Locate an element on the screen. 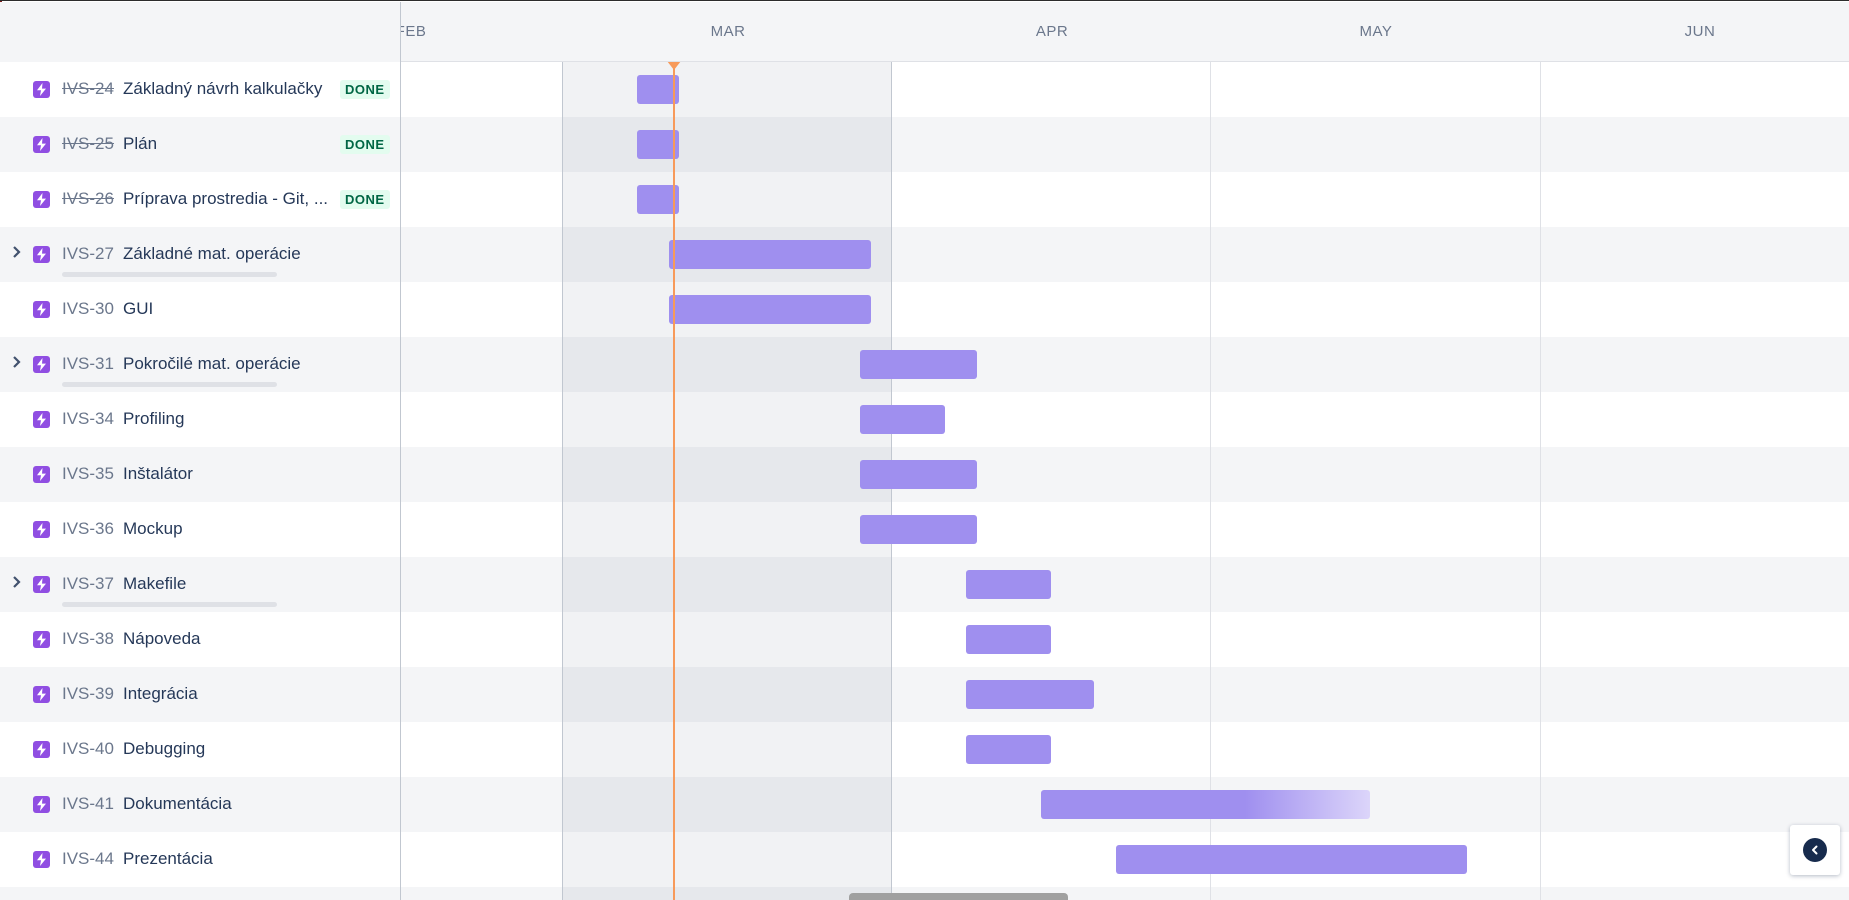 The image size is (1849, 900). issue-key: IVS-24 is located at coordinates (88, 89).